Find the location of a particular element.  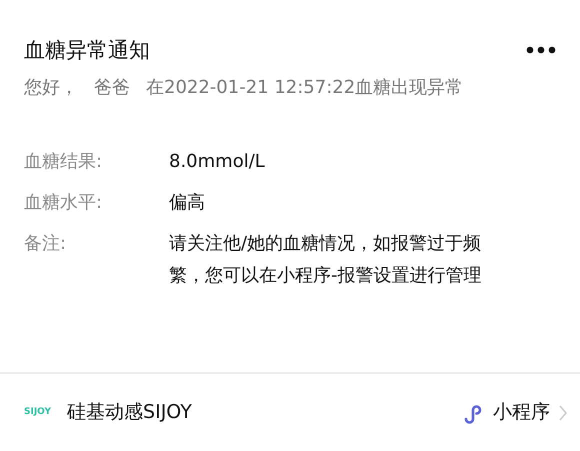

field-value: 8.0mmol/L is located at coordinates (217, 162).